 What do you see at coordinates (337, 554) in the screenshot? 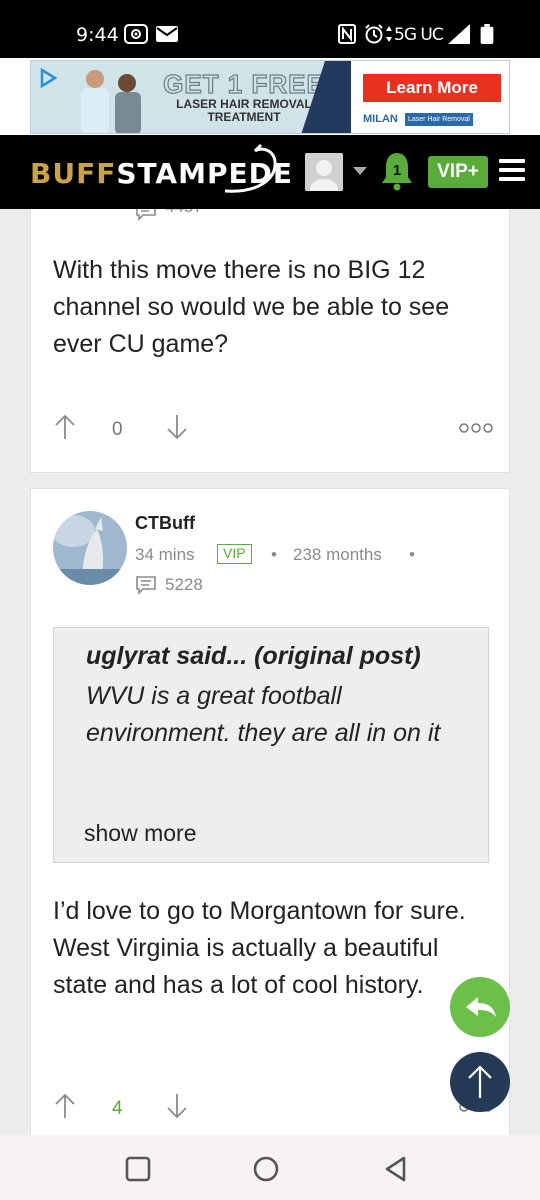
I see `member-tenure: 238 months` at bounding box center [337, 554].